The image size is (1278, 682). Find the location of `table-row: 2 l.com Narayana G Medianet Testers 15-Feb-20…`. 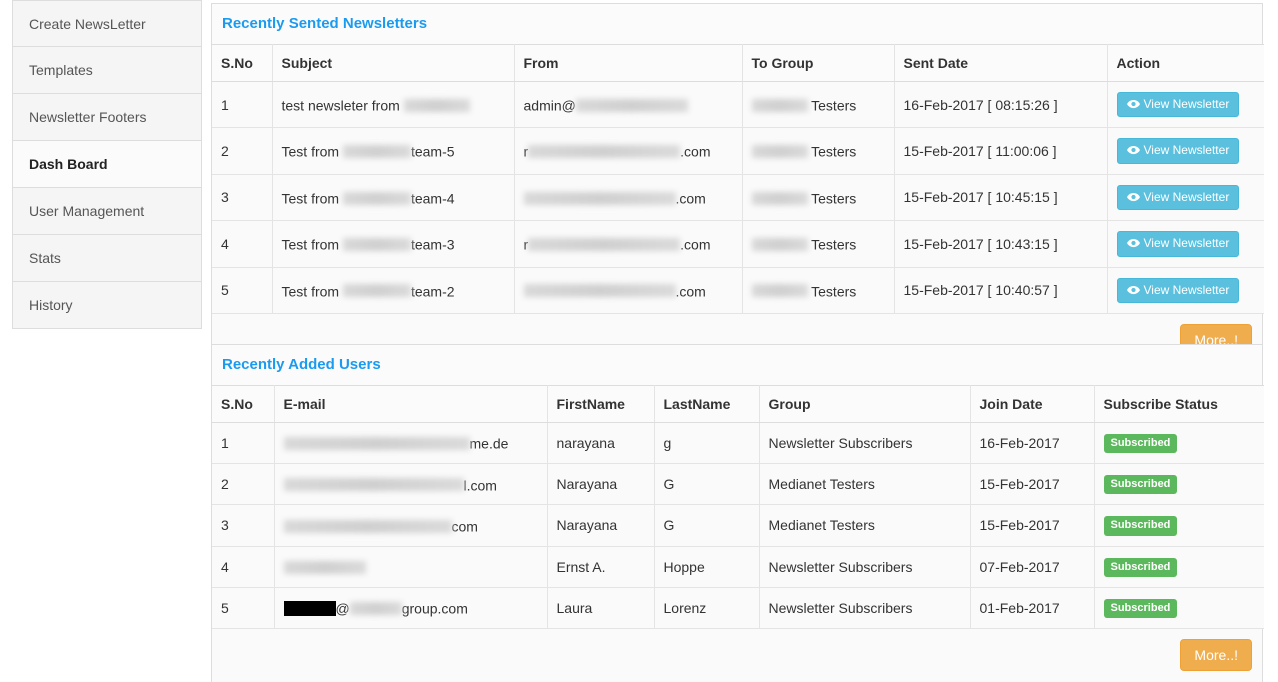

table-row: 2 l.com Narayana G Medianet Testers 15-Feb-20… is located at coordinates (738, 484).